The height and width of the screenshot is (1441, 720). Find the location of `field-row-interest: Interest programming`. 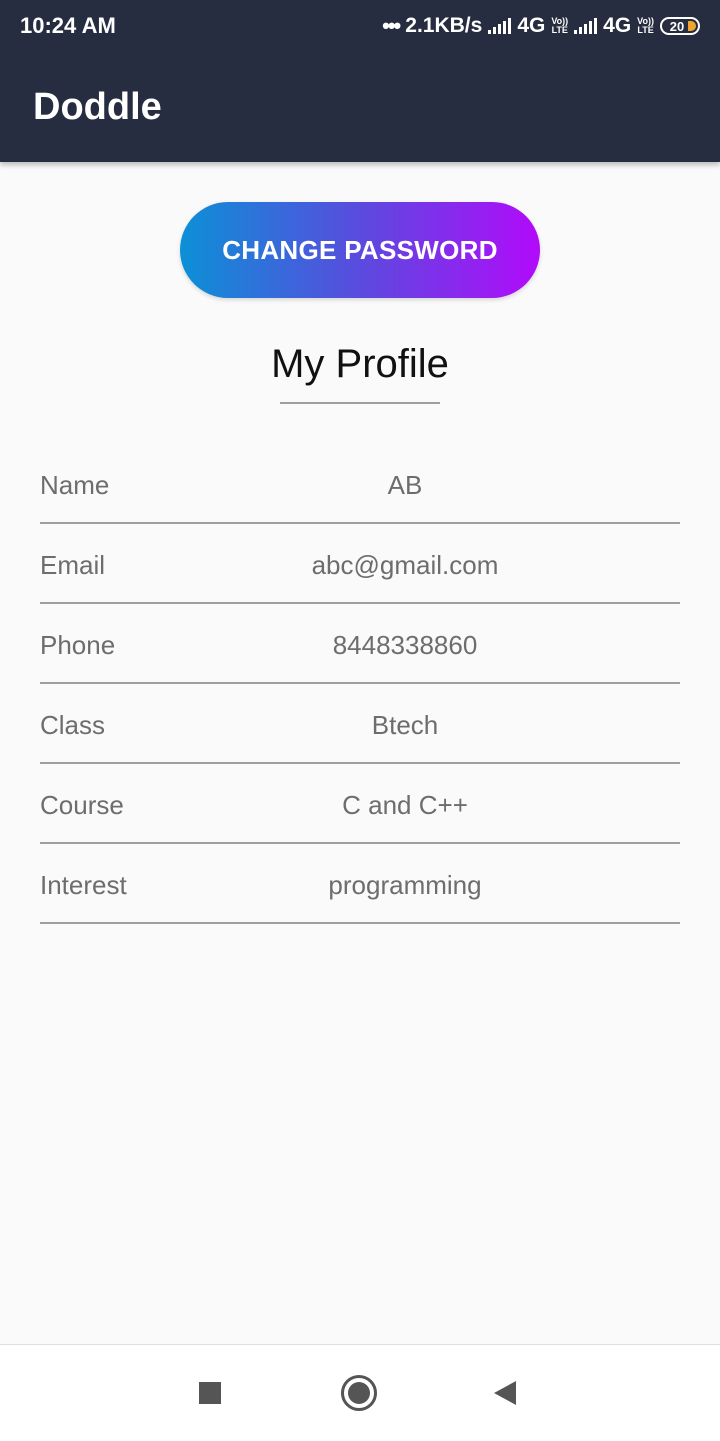

field-row-interest: Interest programming is located at coordinates (360, 884).